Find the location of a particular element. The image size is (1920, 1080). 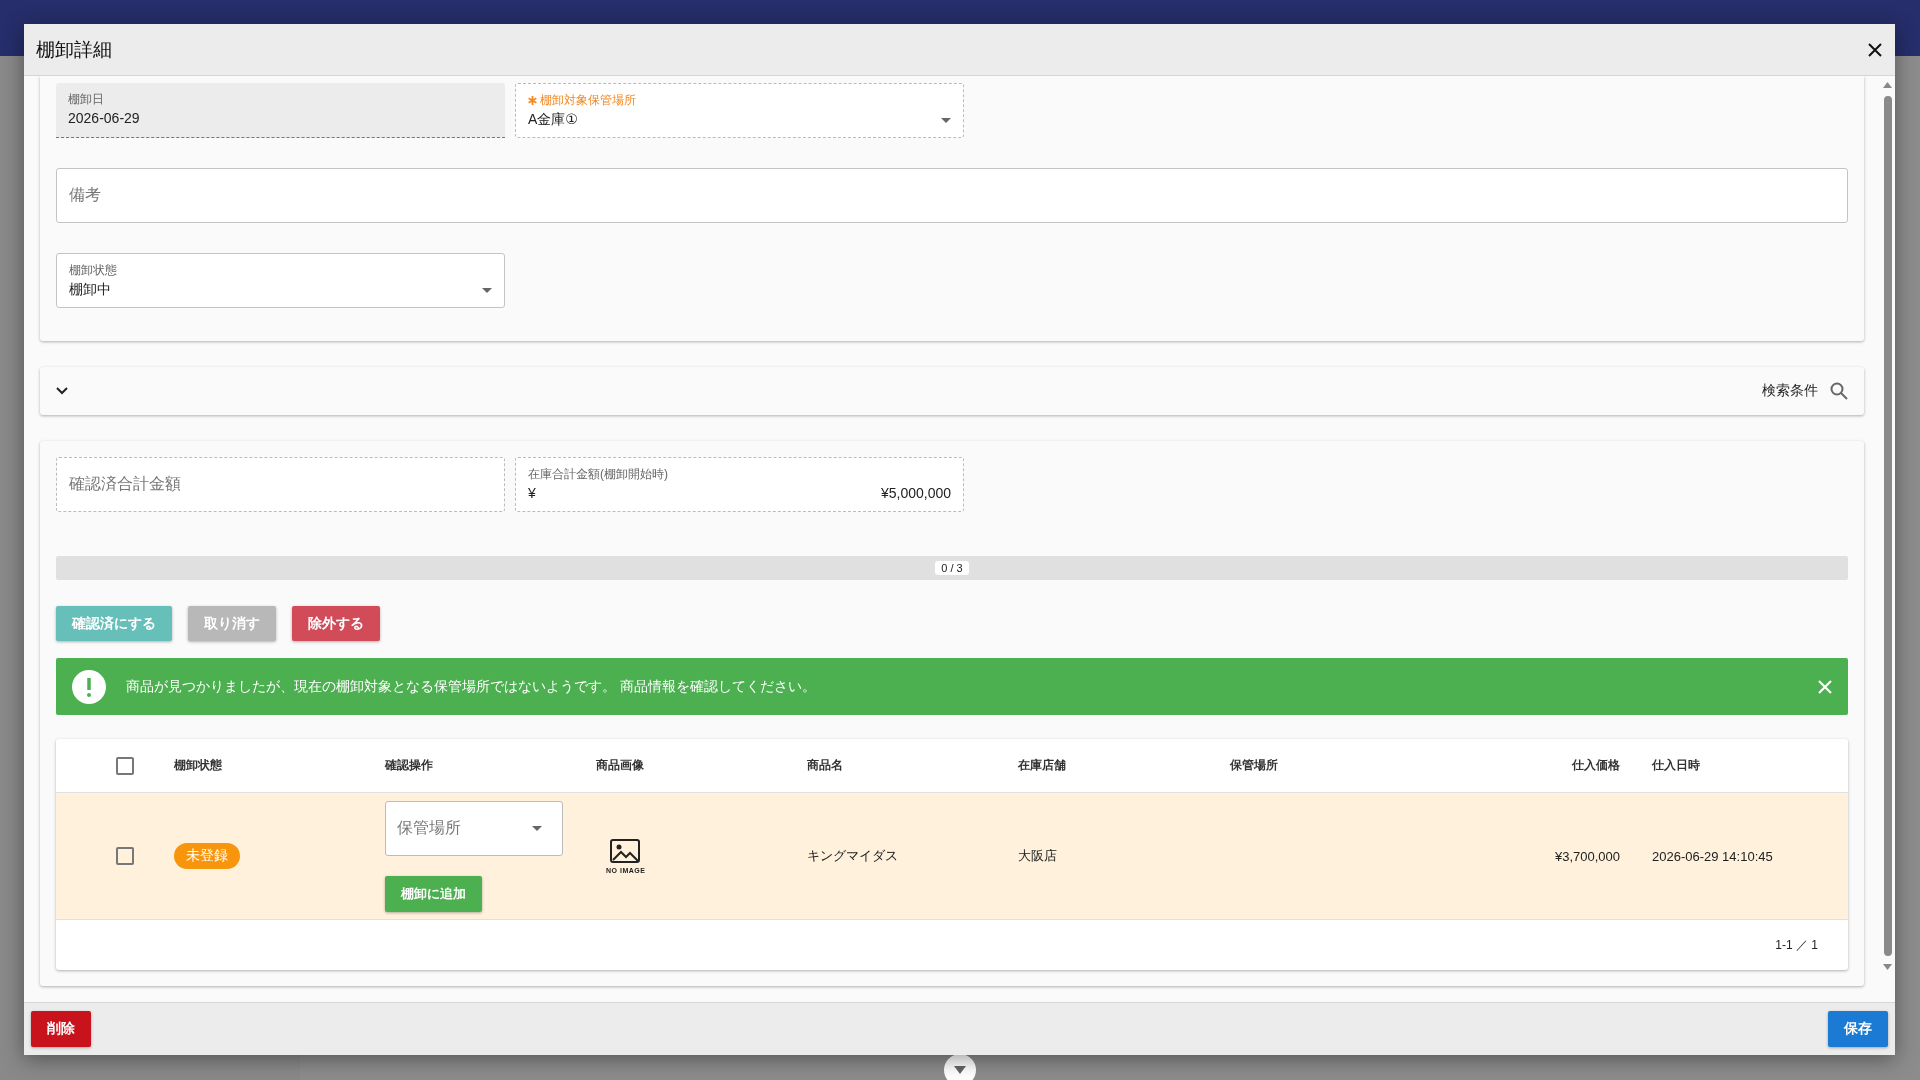

warning-icon is located at coordinates (89, 686).